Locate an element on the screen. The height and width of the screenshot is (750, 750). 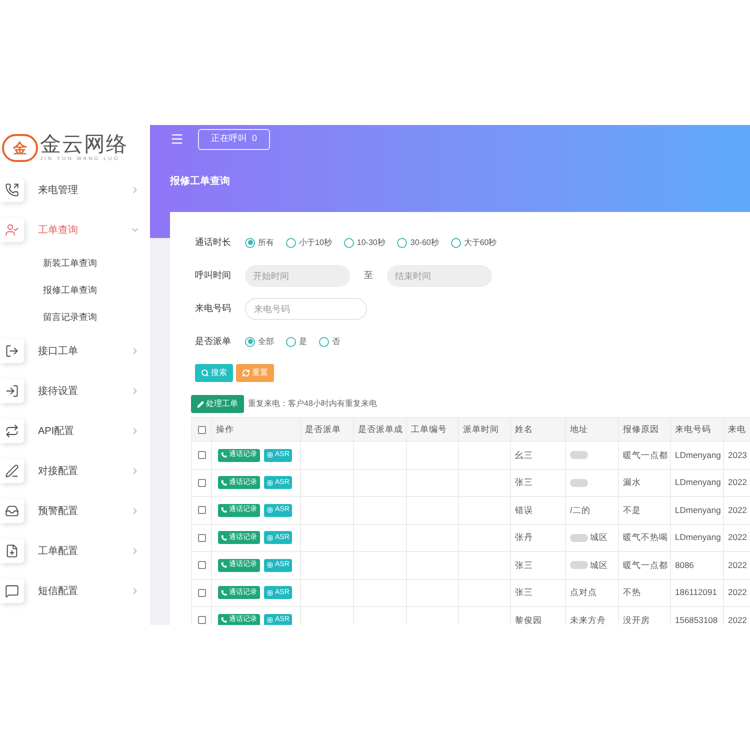
search-button: 搜索 is located at coordinates (214, 373).